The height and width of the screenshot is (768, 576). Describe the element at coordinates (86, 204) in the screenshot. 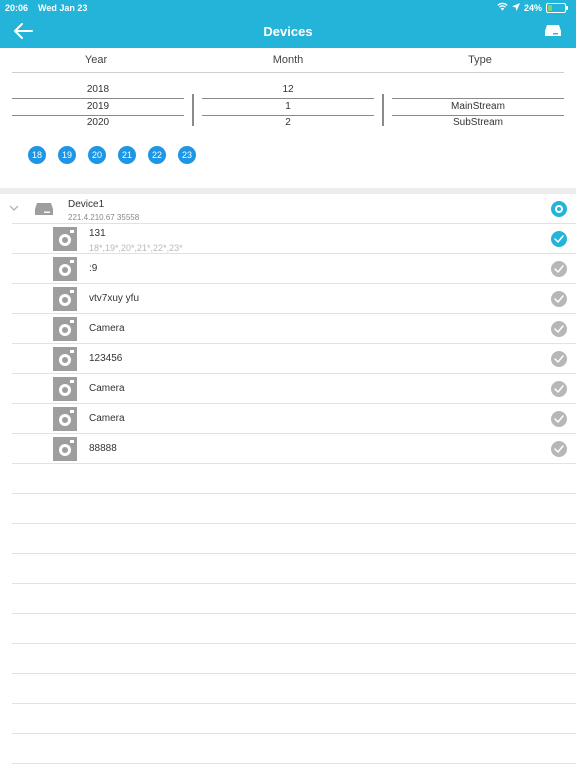

I see `device-name: Device1` at that location.